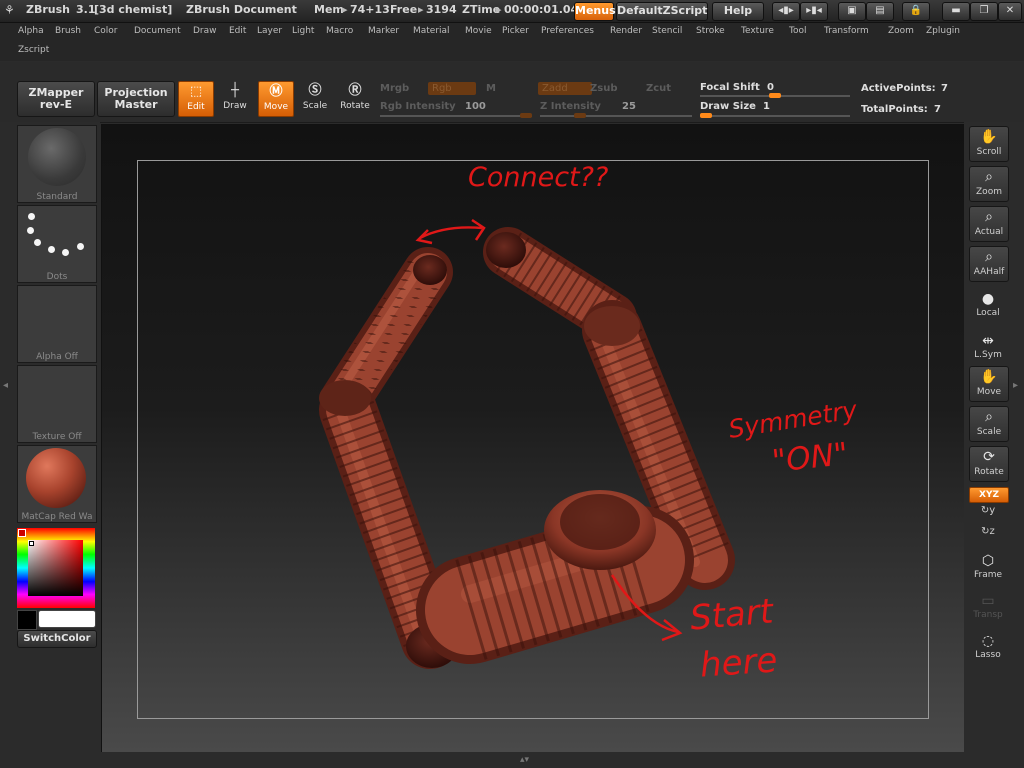  I want to click on left-tip-sphere, so click(430, 270).